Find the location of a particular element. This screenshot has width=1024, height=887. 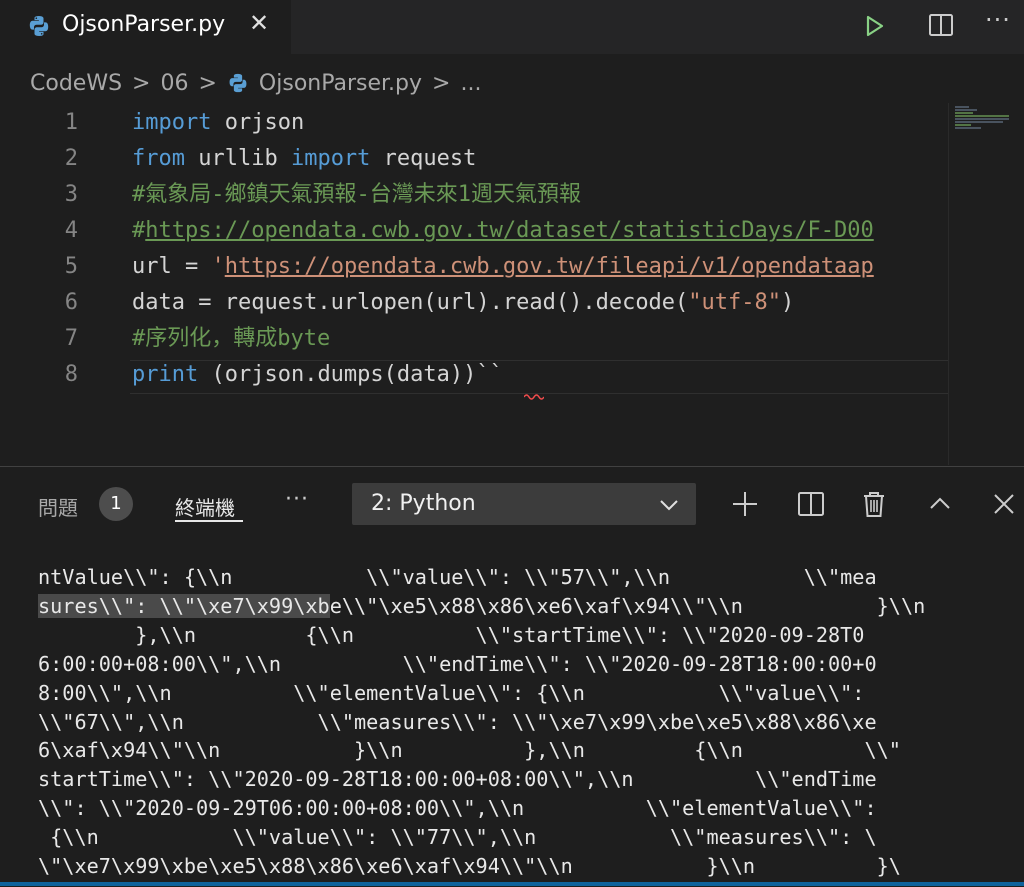

tab-problems: 問題 is located at coordinates (58, 506).